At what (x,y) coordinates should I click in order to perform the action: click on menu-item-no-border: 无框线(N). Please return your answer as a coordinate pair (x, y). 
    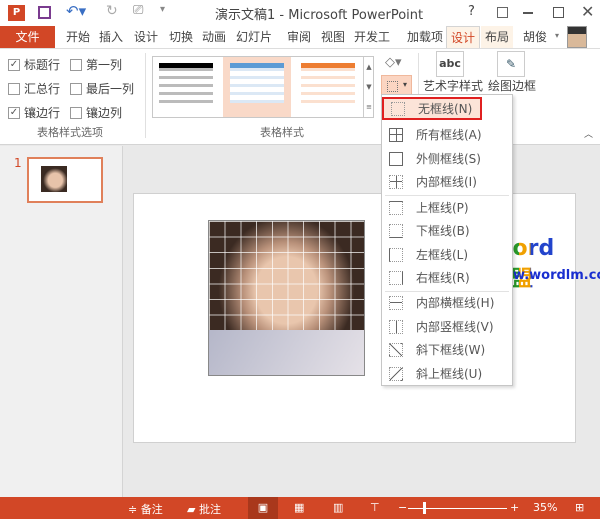
    Looking at the image, I should click on (432, 108).